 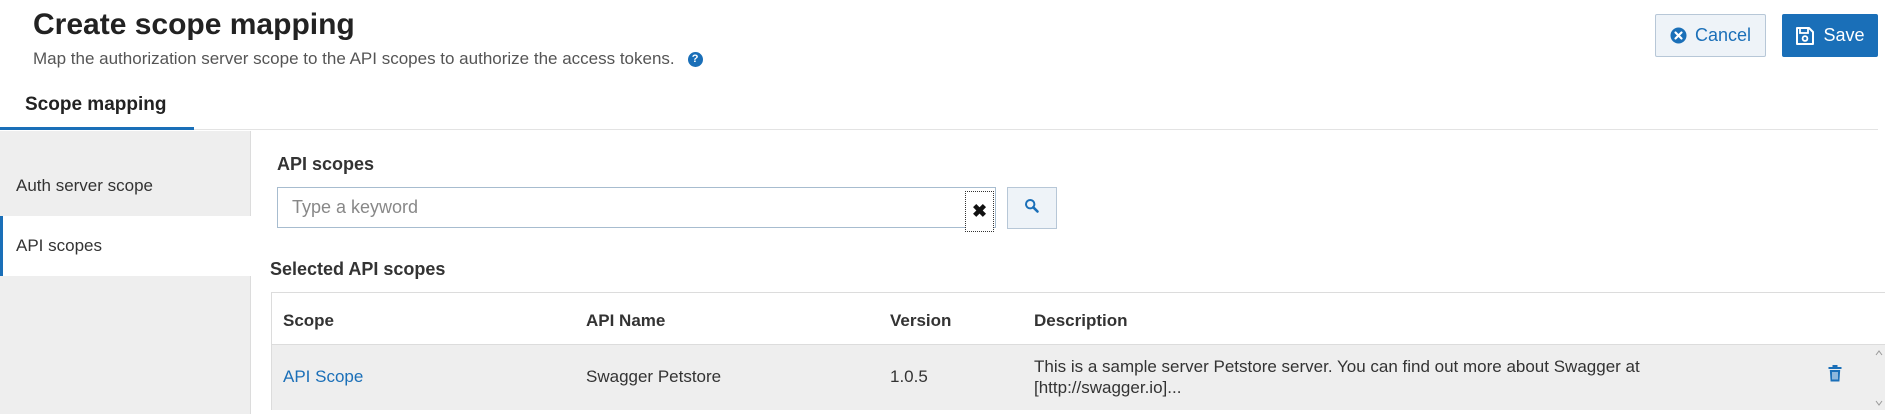 What do you see at coordinates (97, 105) in the screenshot?
I see `tab-scope-mapping: Scope mapping` at bounding box center [97, 105].